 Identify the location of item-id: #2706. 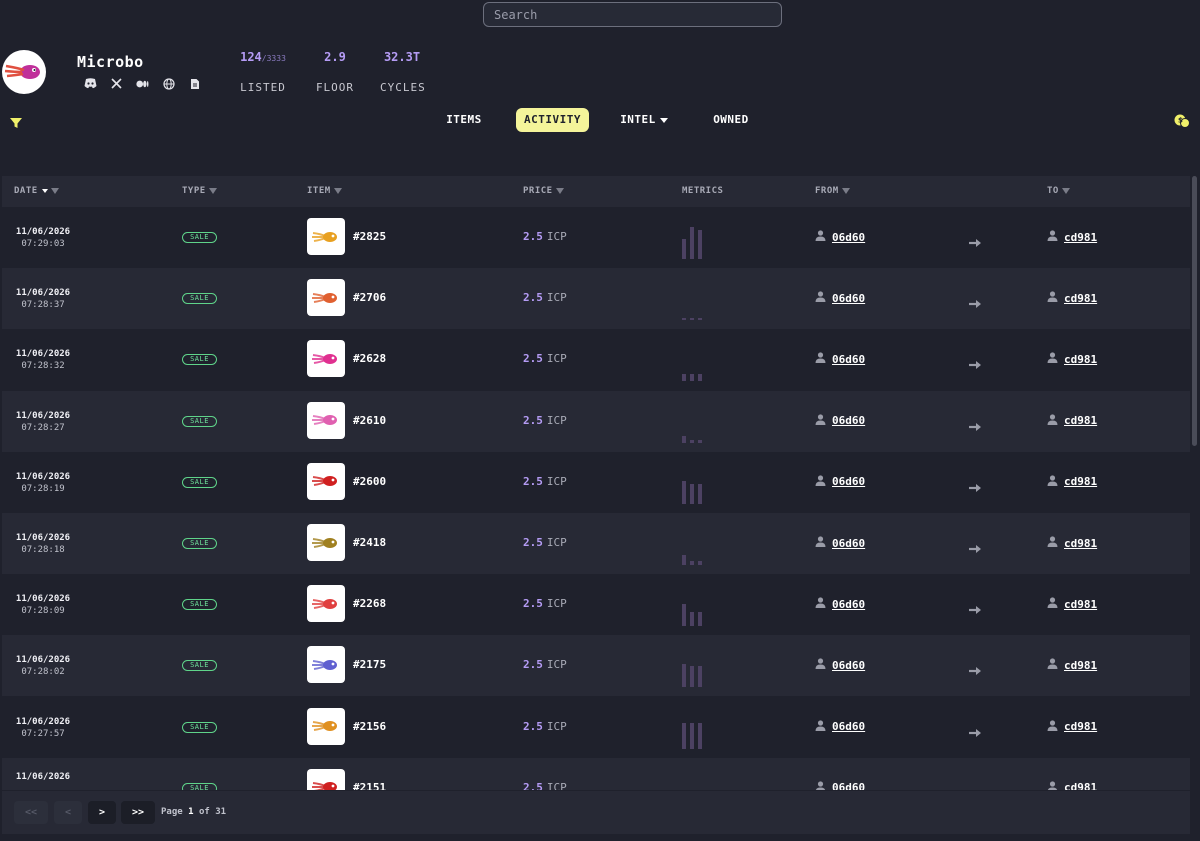
(369, 297).